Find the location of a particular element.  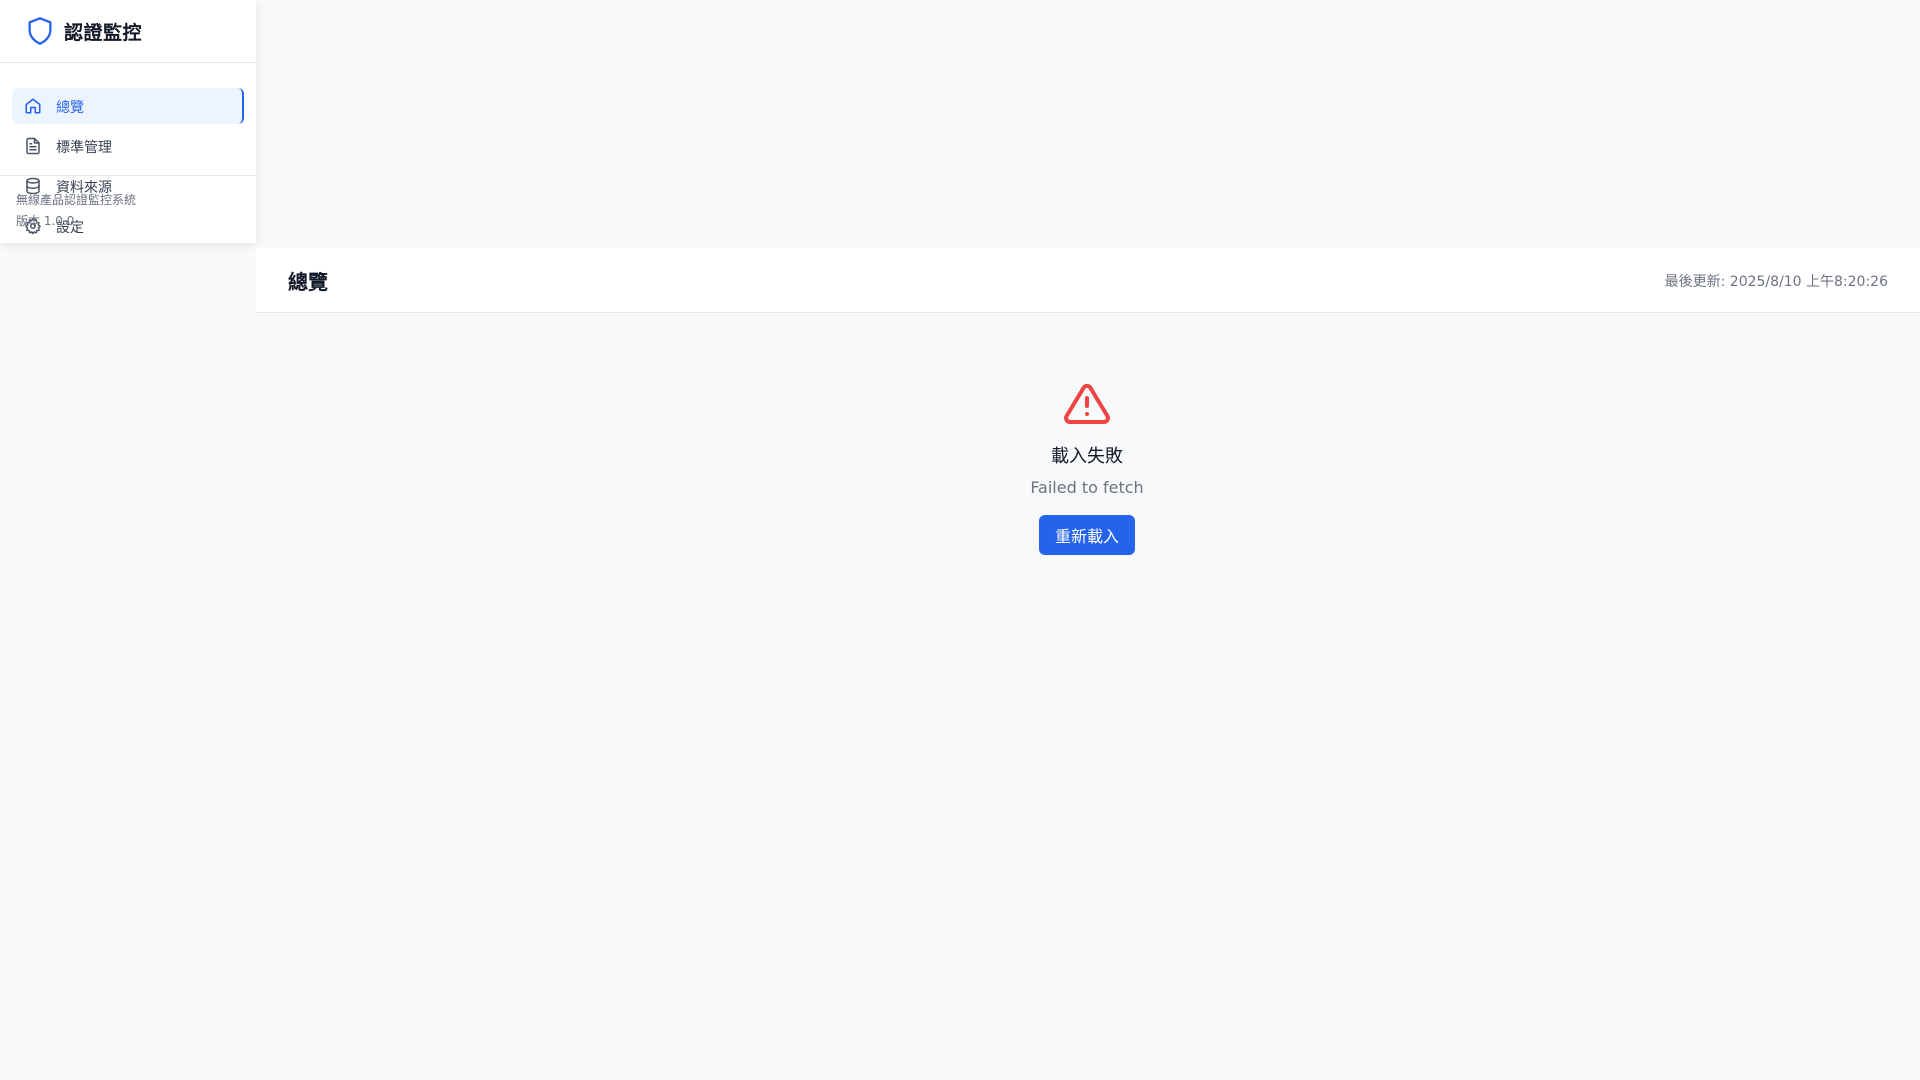

error-message: Failed to fetch is located at coordinates (1087, 487).